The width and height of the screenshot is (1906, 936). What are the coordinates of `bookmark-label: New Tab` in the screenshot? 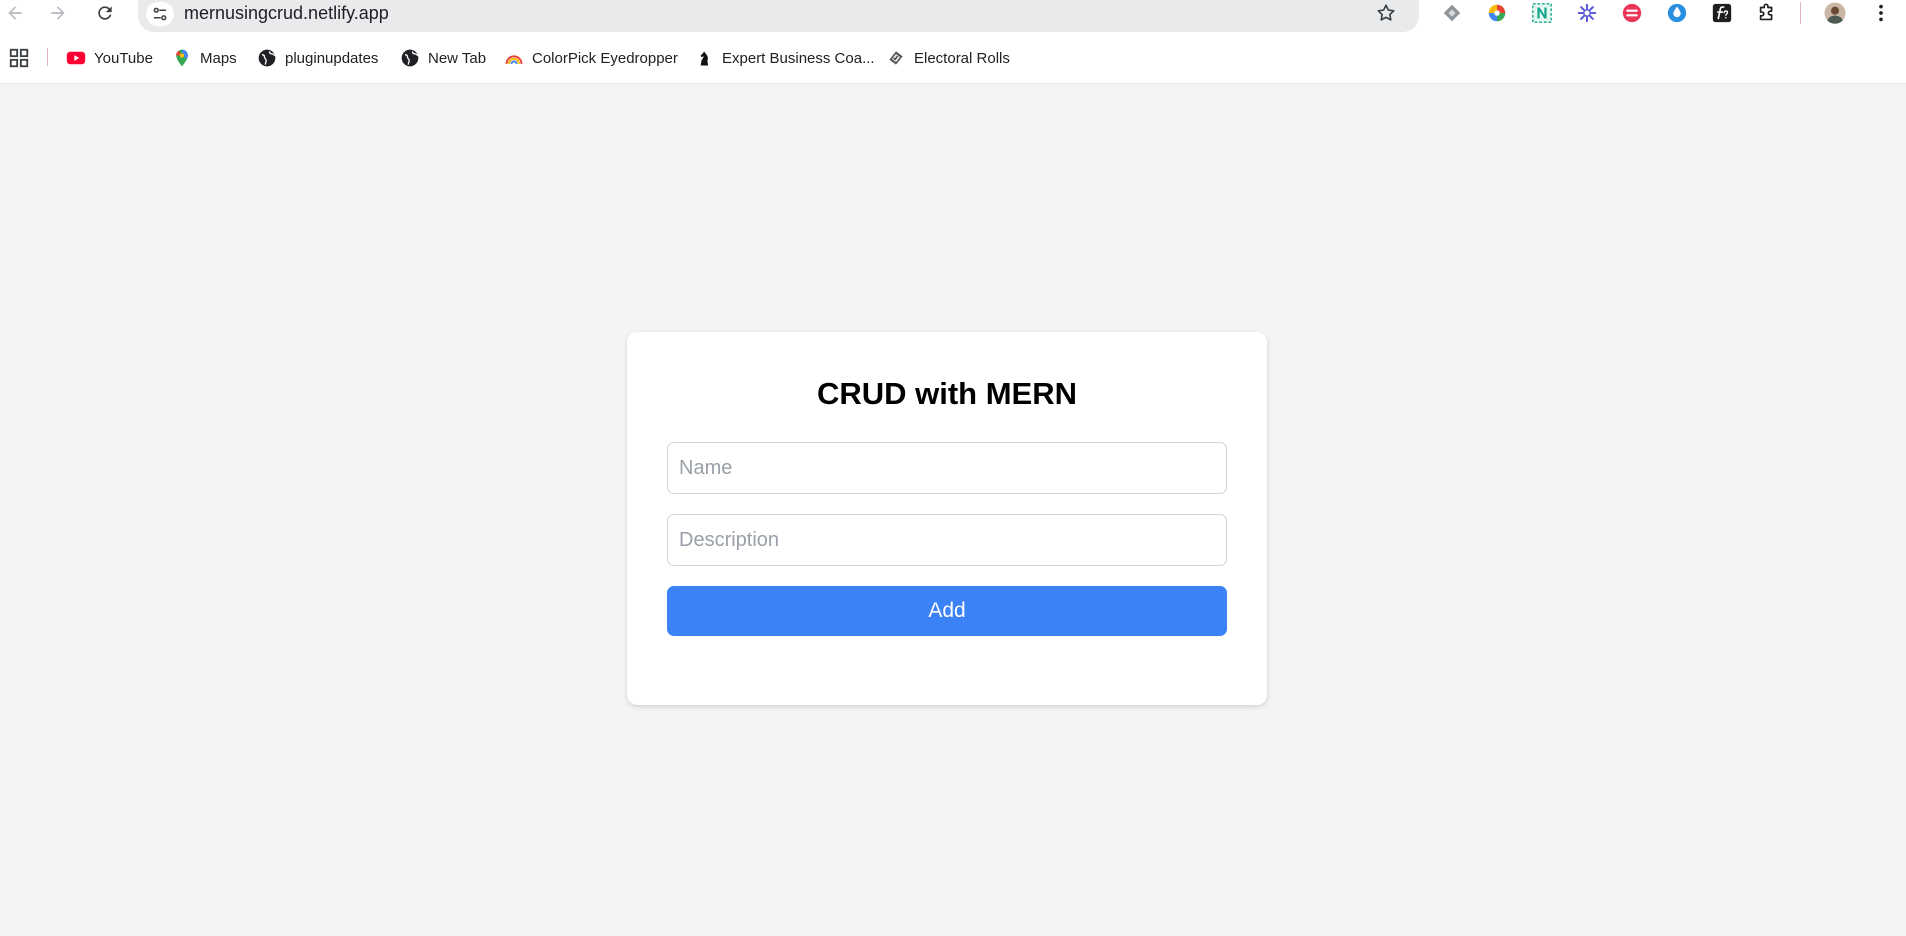 It's located at (457, 58).